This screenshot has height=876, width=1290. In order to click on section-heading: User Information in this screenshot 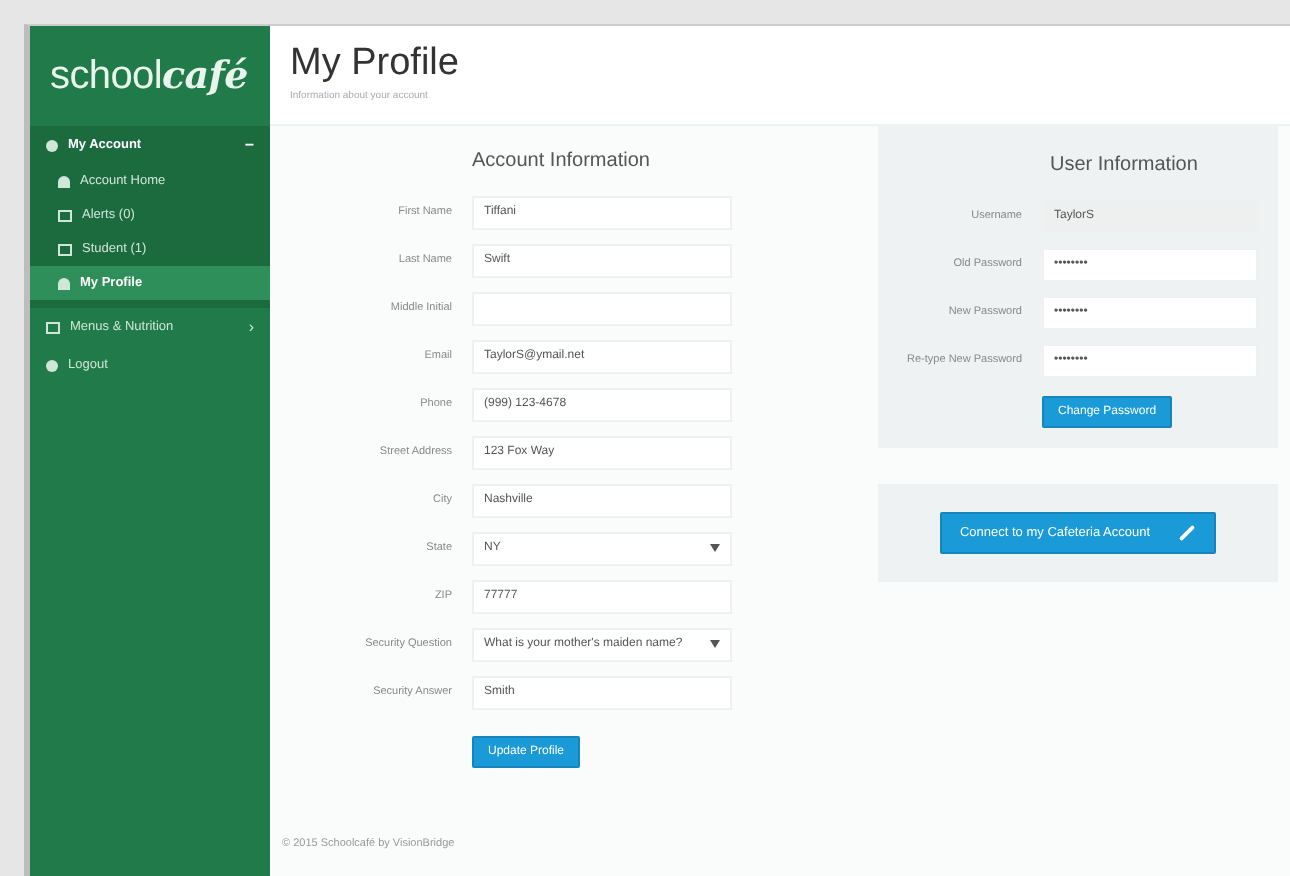, I will do `click(1124, 165)`.